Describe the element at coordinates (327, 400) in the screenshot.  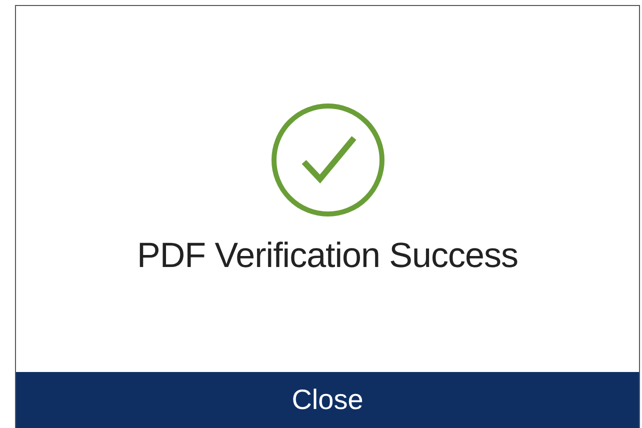
I see `close-button: Close` at that location.